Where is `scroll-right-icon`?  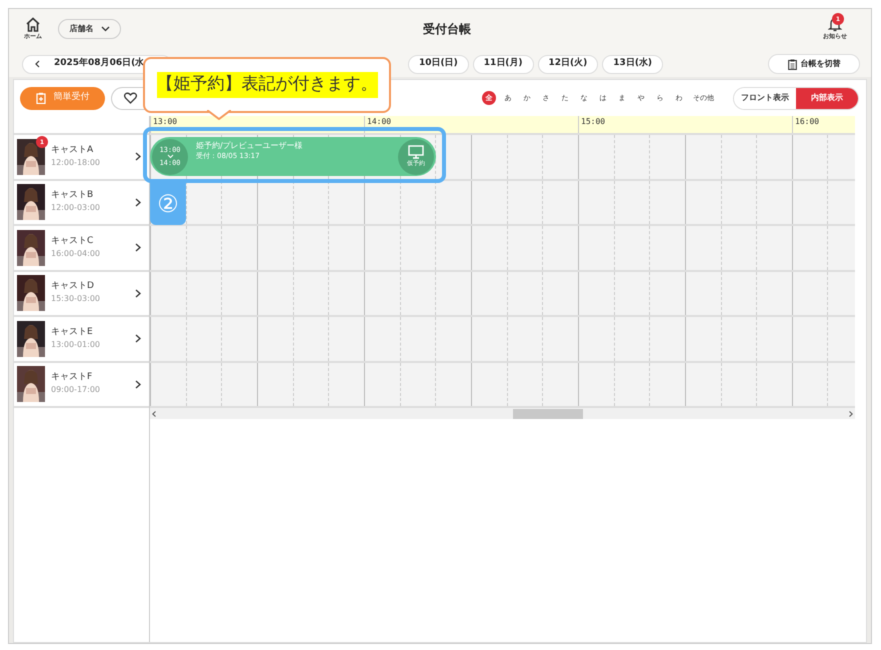 scroll-right-icon is located at coordinates (851, 413).